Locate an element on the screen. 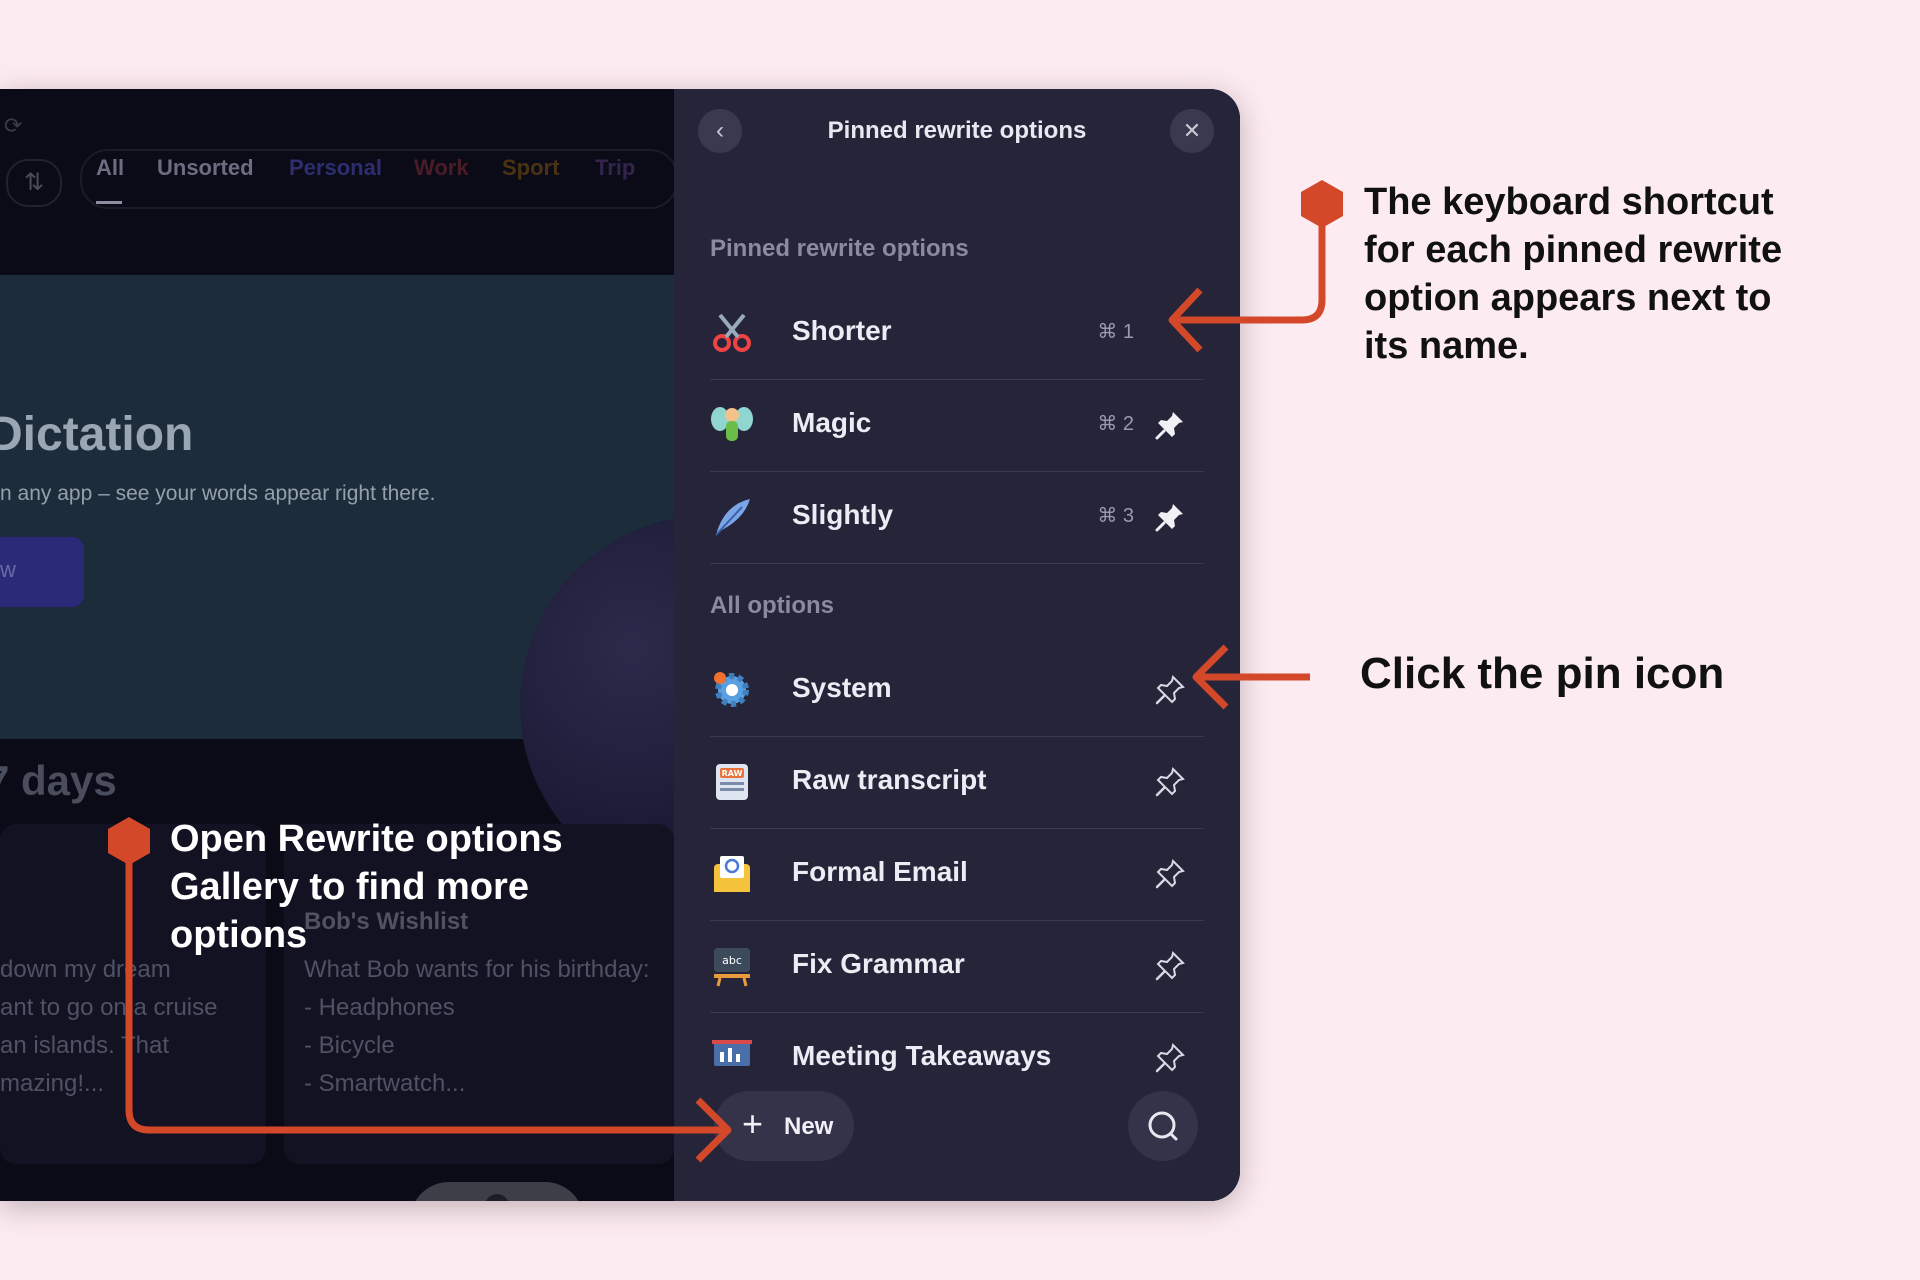  annotation-line: Gallery to find more is located at coordinates (349, 887).